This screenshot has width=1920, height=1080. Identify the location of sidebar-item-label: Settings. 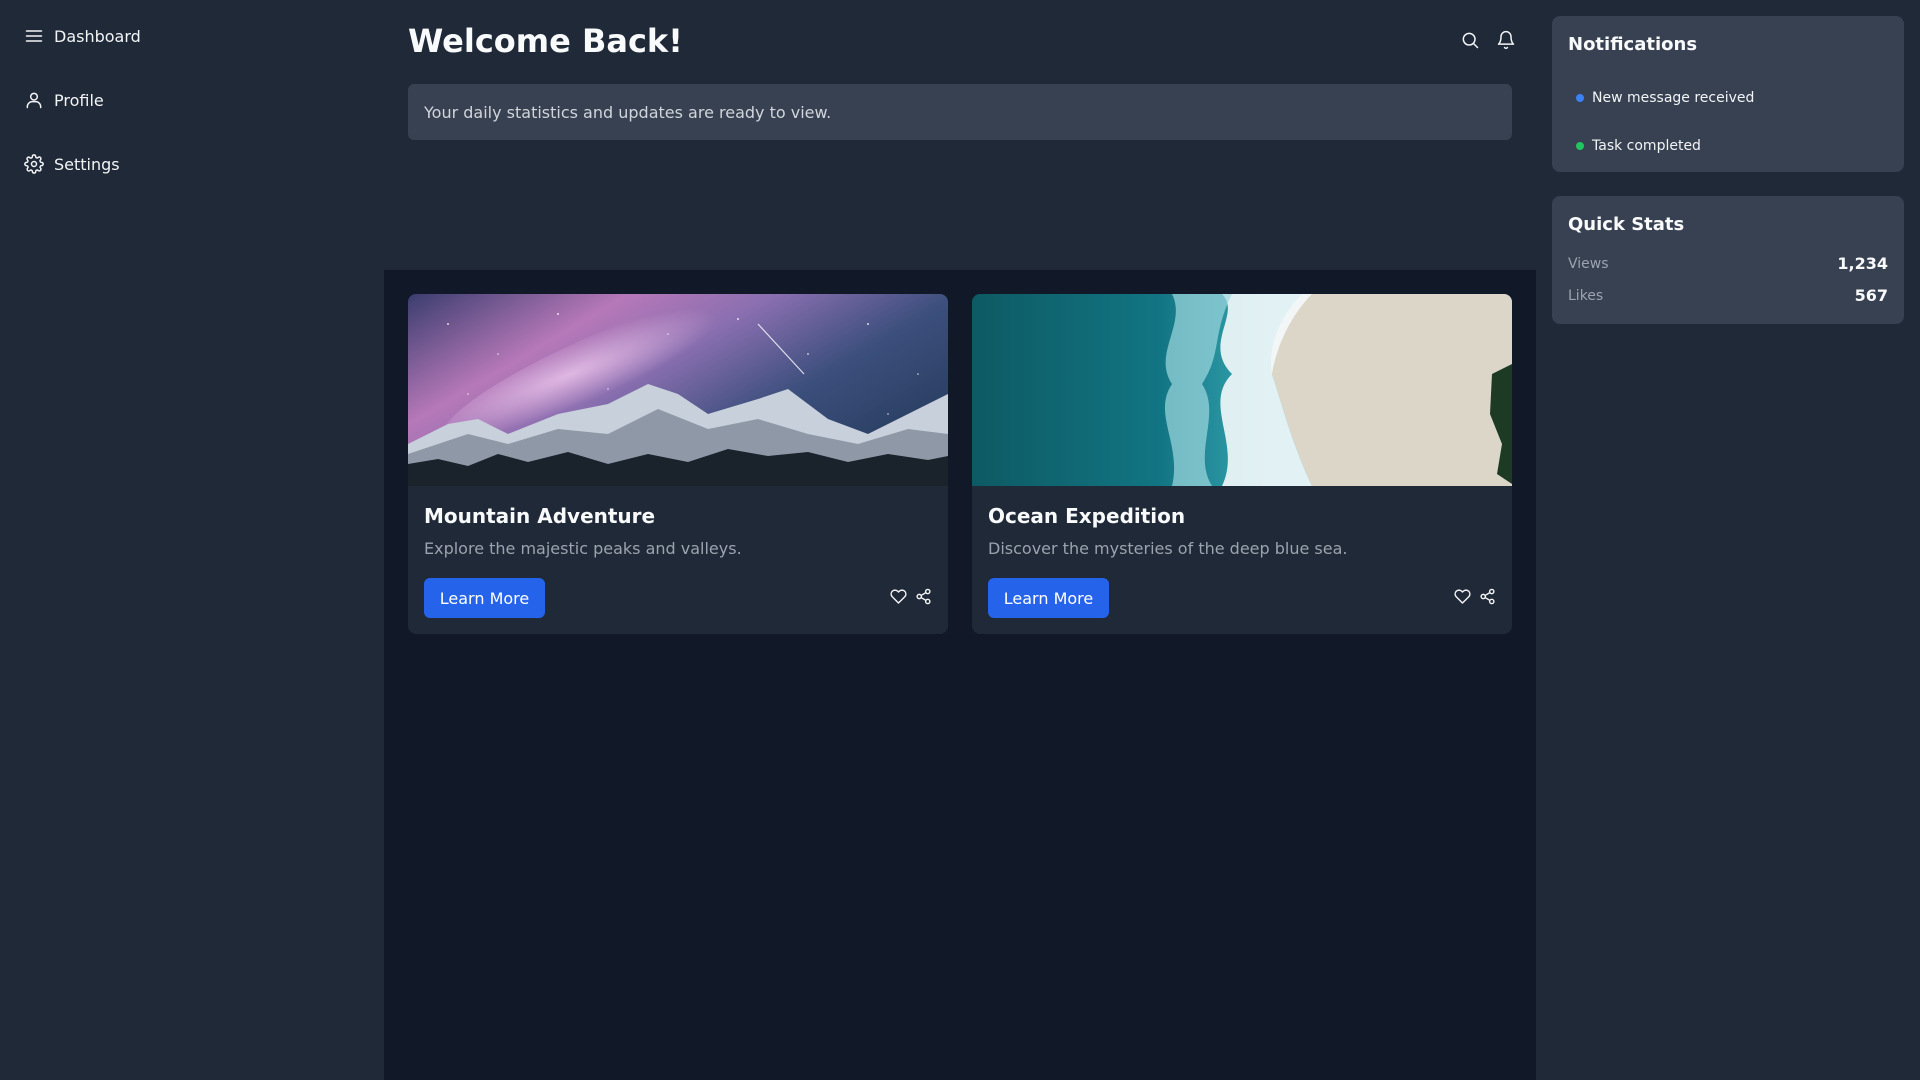
(87, 164).